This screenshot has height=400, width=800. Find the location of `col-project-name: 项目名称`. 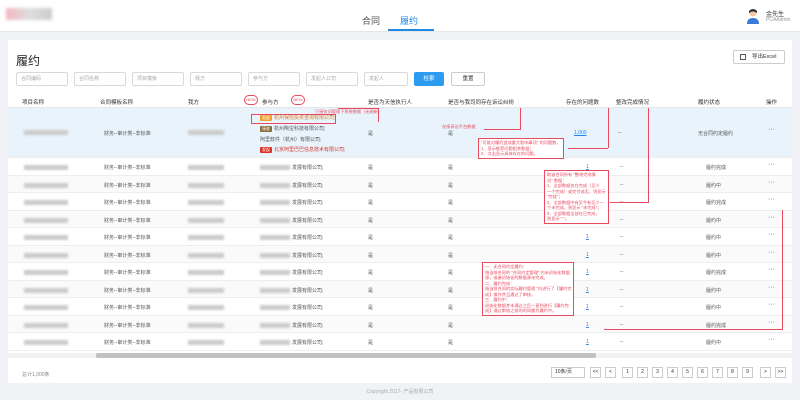

col-project-name: 项目名称 is located at coordinates (33, 102).